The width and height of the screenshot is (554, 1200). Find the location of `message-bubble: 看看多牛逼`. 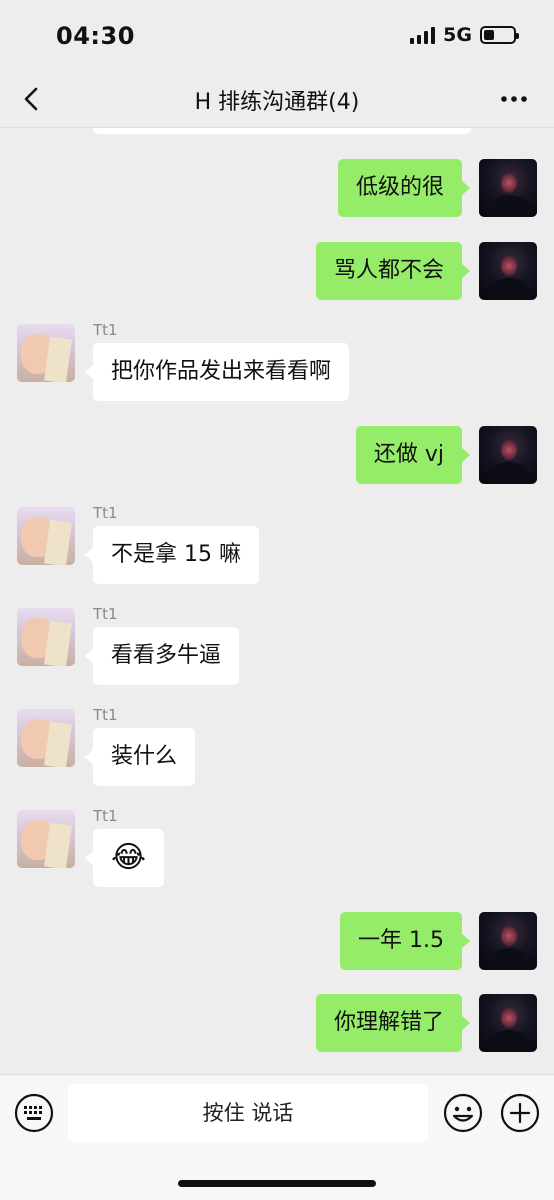

message-bubble: 看看多牛逼 is located at coordinates (162, 656).